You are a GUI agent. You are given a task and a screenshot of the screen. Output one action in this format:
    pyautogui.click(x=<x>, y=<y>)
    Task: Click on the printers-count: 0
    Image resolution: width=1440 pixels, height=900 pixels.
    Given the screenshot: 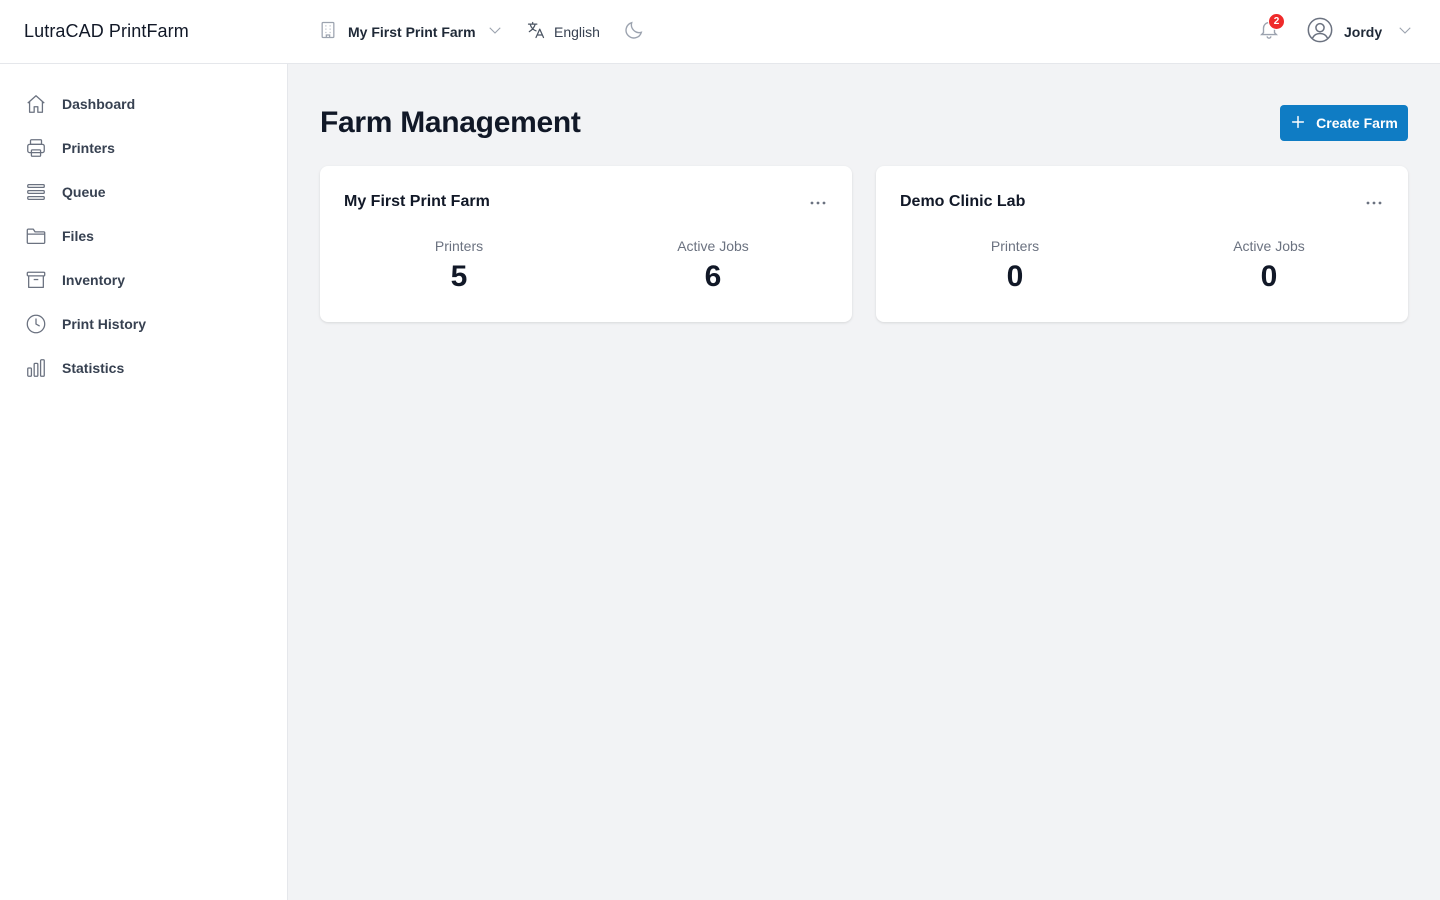 What is the action you would take?
    pyautogui.click(x=1015, y=276)
    